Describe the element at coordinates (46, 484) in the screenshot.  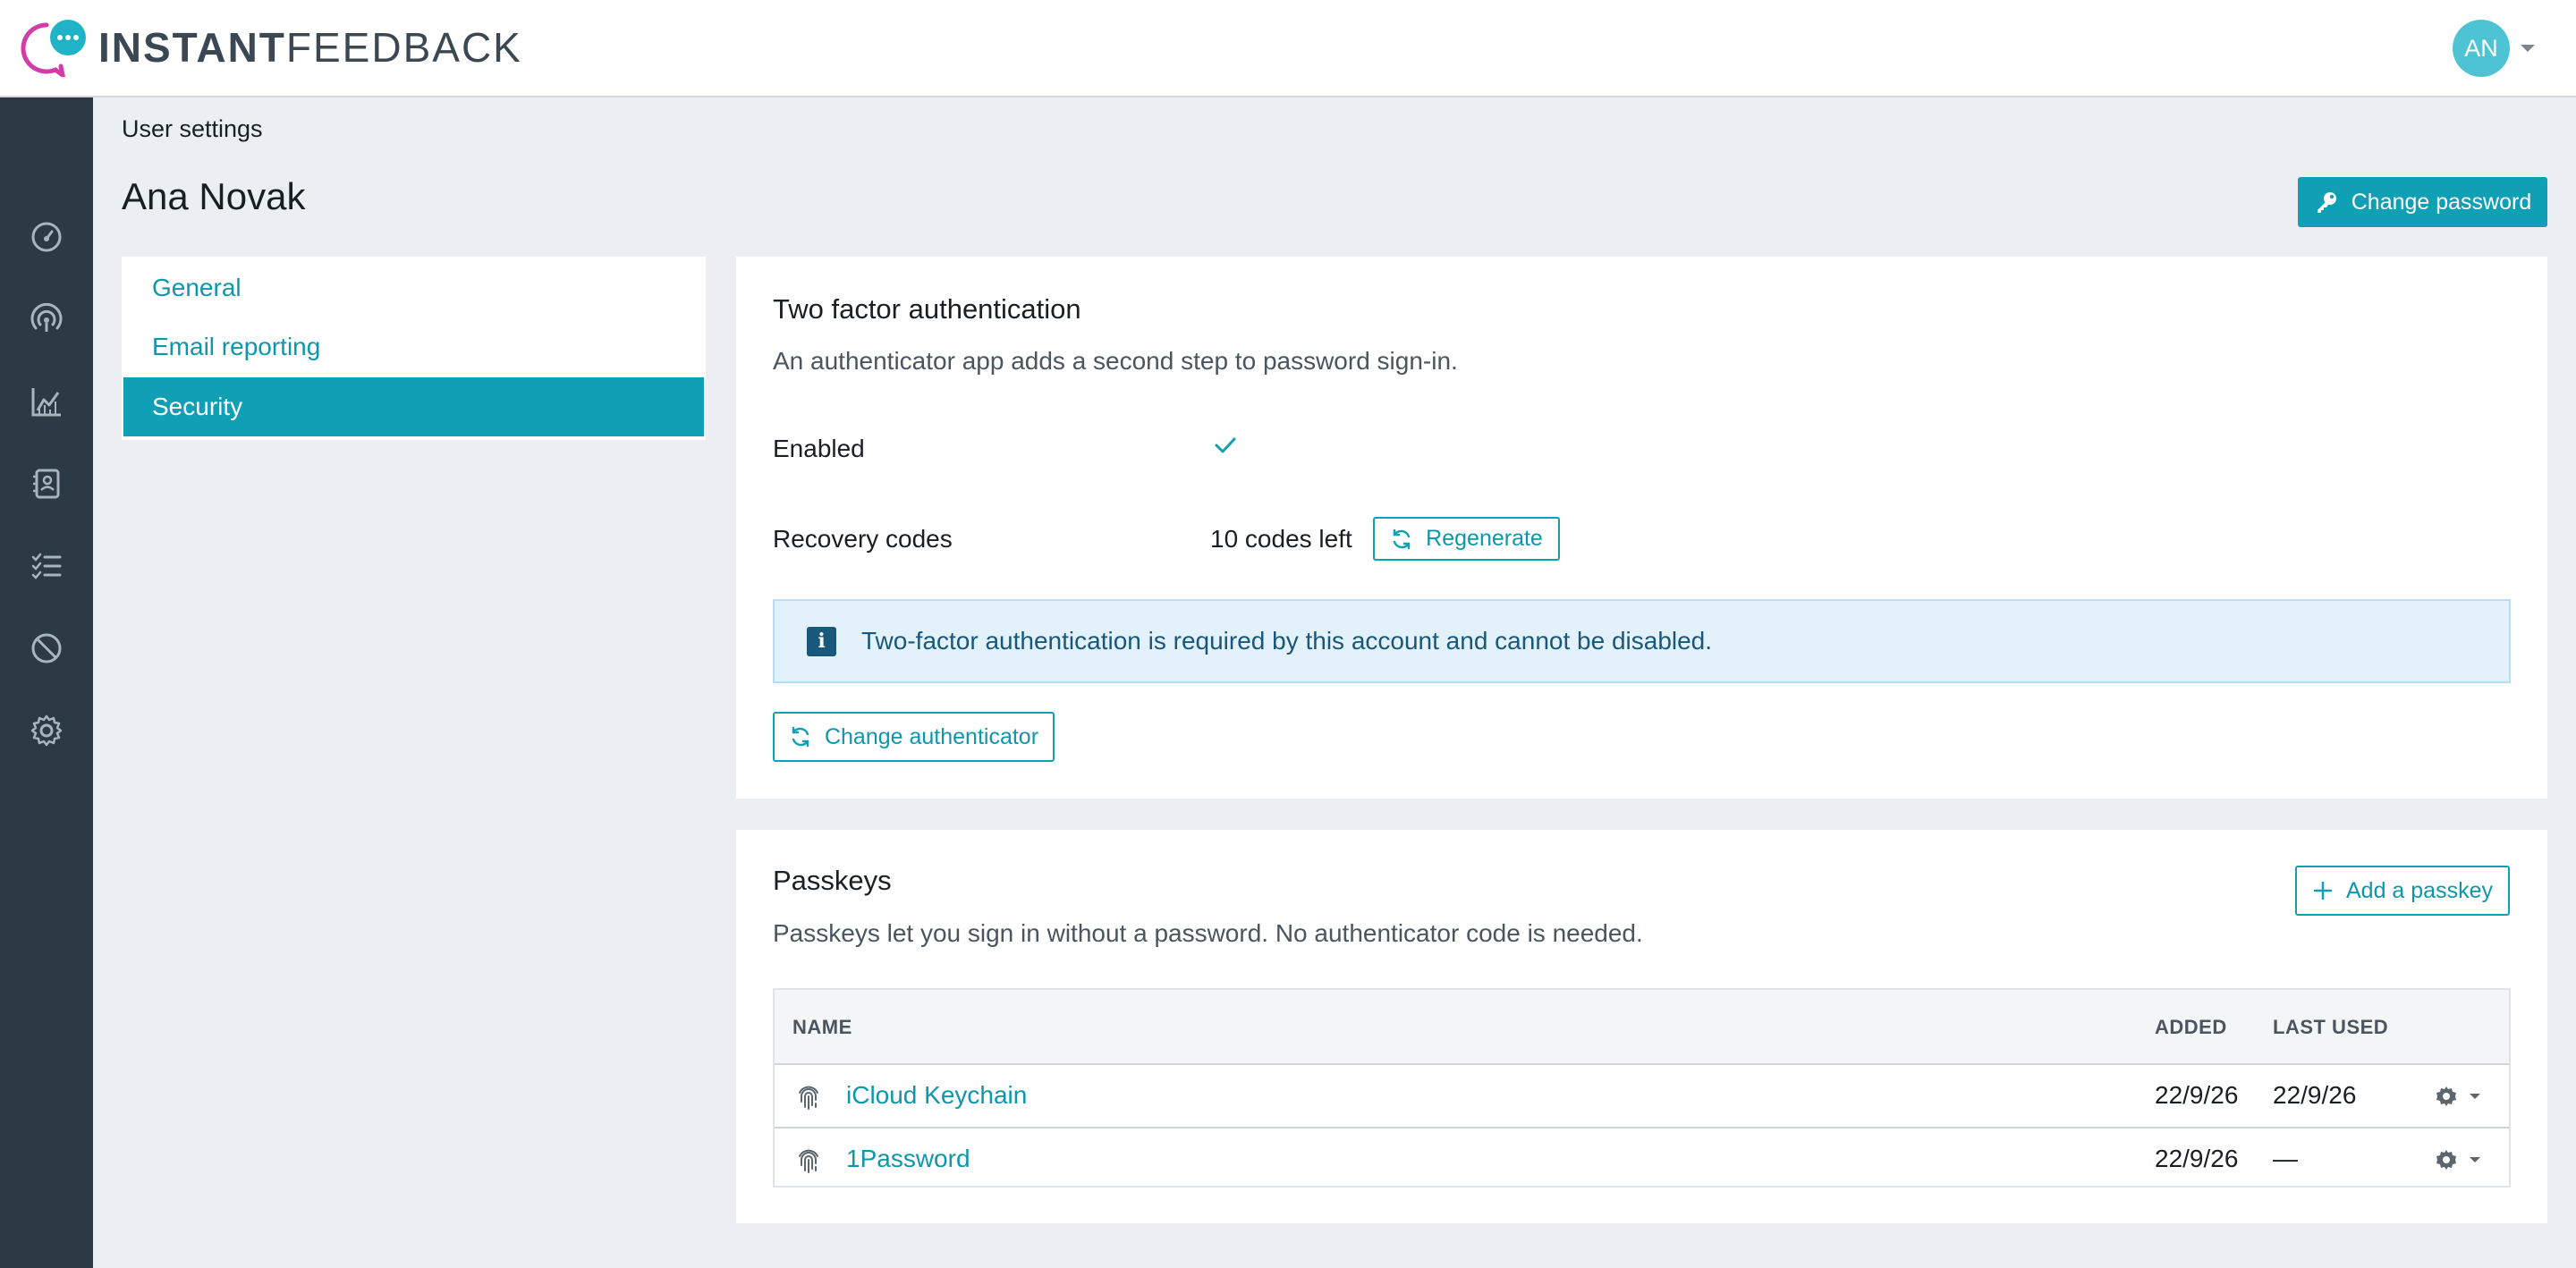
I see `contacts-book-icon` at that location.